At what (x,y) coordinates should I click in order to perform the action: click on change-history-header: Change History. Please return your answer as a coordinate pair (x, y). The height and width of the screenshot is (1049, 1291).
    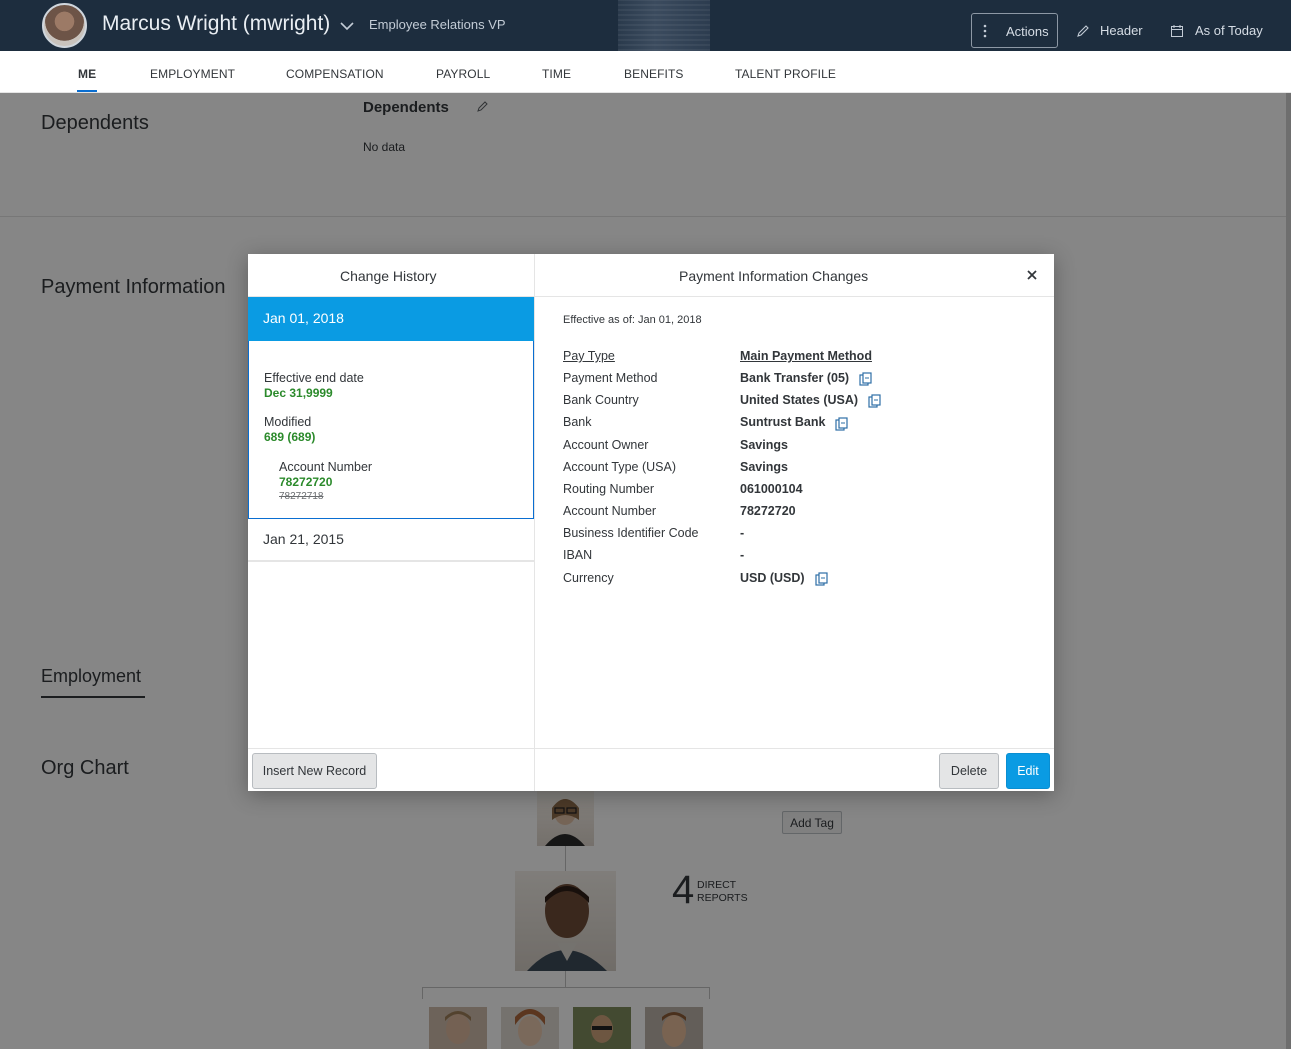
    Looking at the image, I should click on (391, 275).